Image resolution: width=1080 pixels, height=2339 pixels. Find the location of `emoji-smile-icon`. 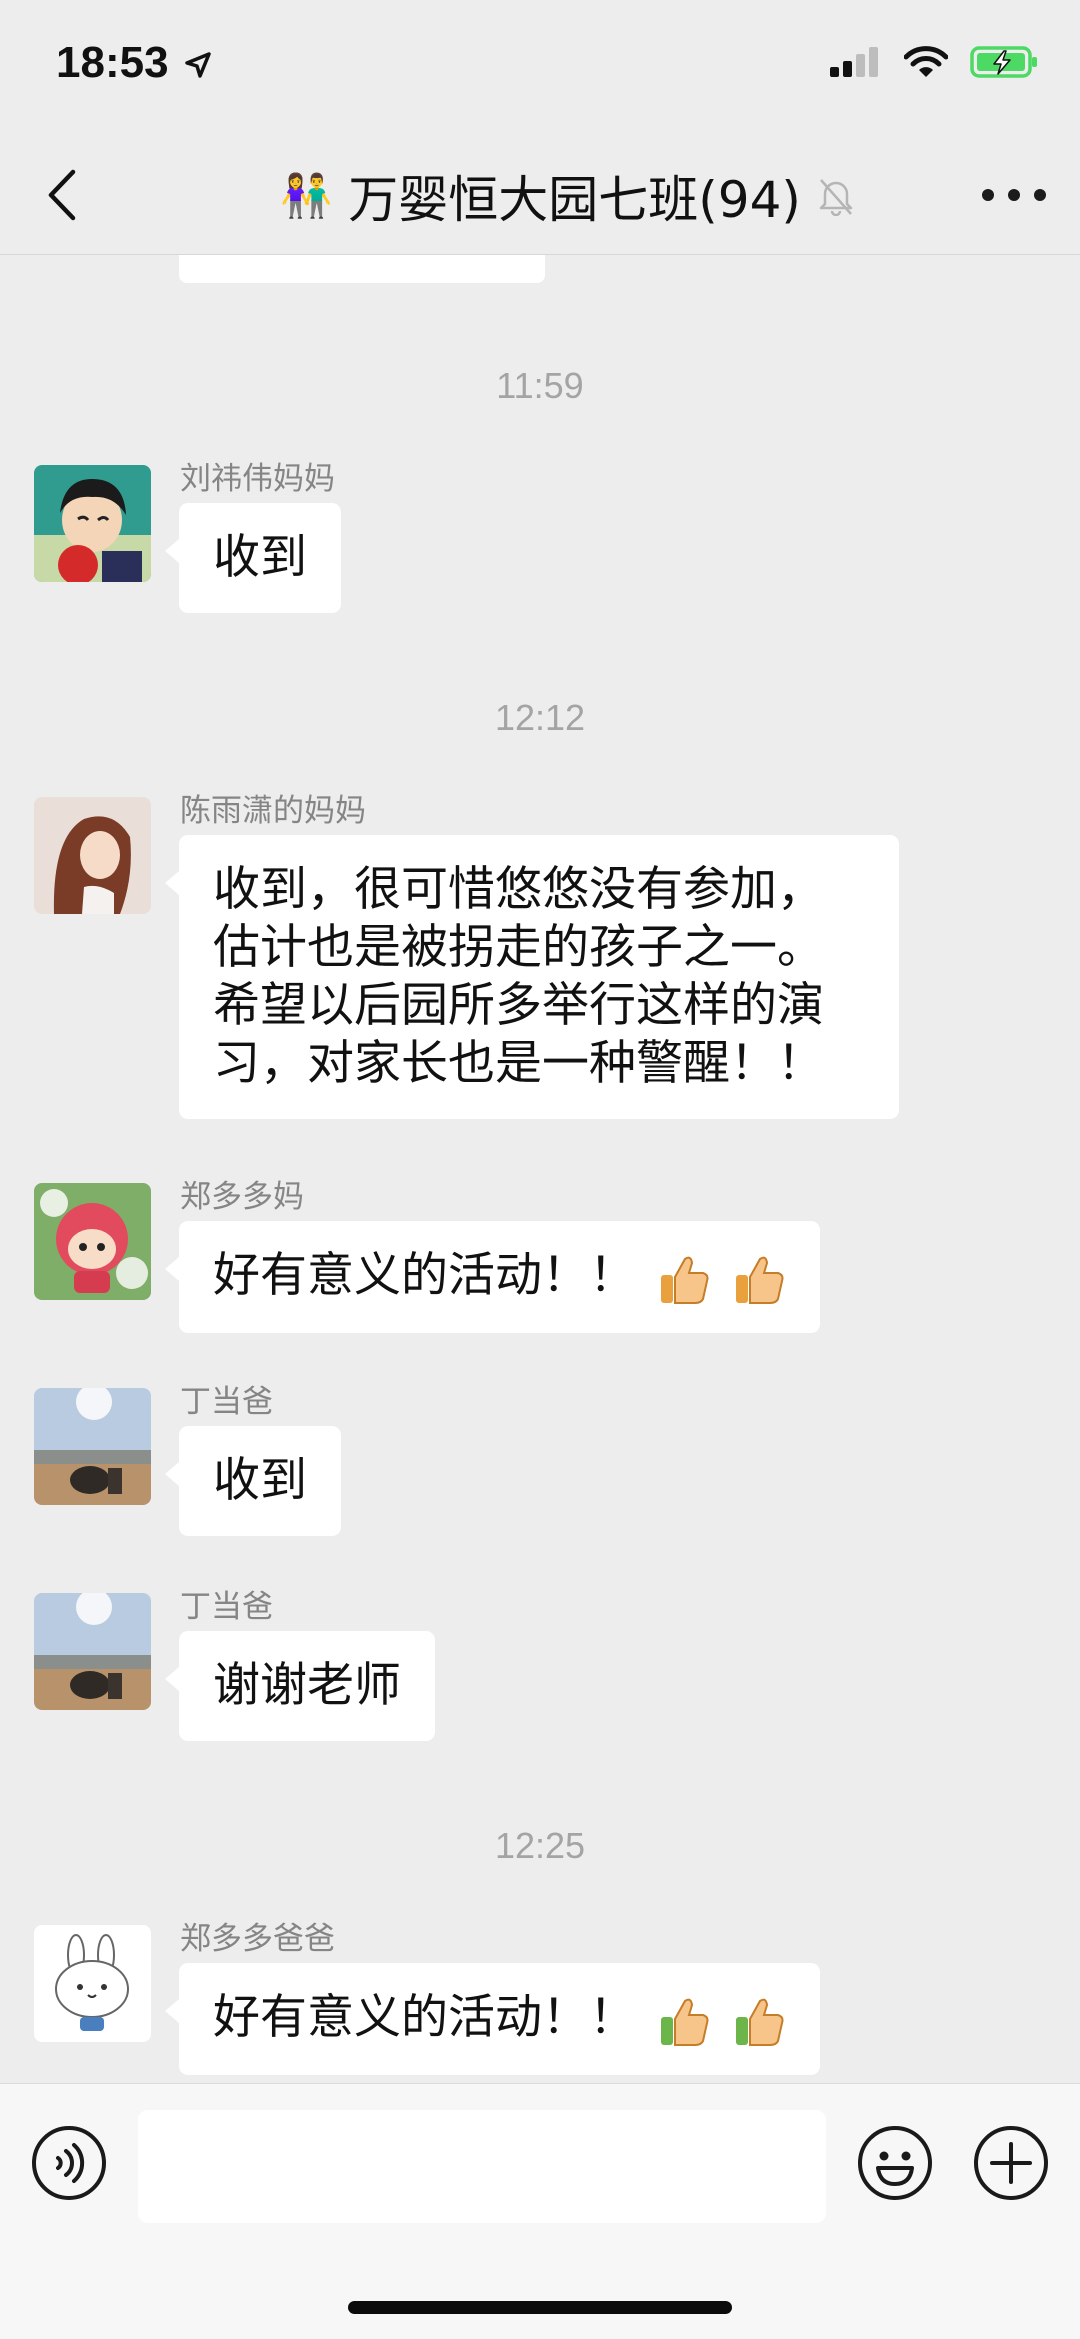

emoji-smile-icon is located at coordinates (895, 2163).